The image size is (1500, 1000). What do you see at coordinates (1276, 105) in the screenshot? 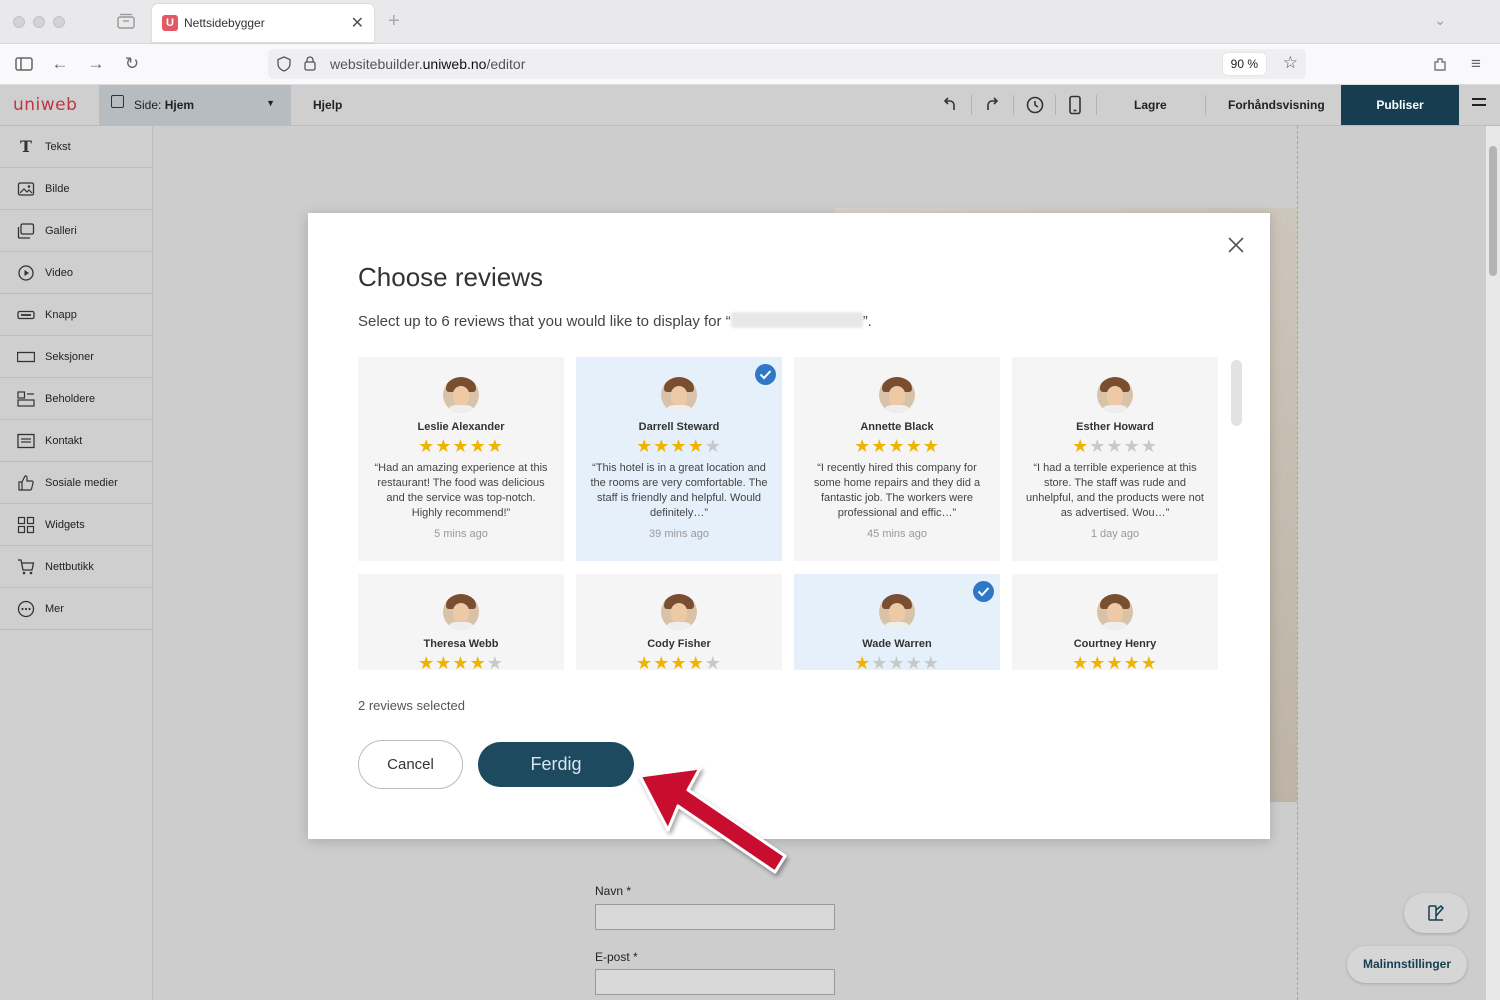
I see `preview-button: Forhåndsvisning` at bounding box center [1276, 105].